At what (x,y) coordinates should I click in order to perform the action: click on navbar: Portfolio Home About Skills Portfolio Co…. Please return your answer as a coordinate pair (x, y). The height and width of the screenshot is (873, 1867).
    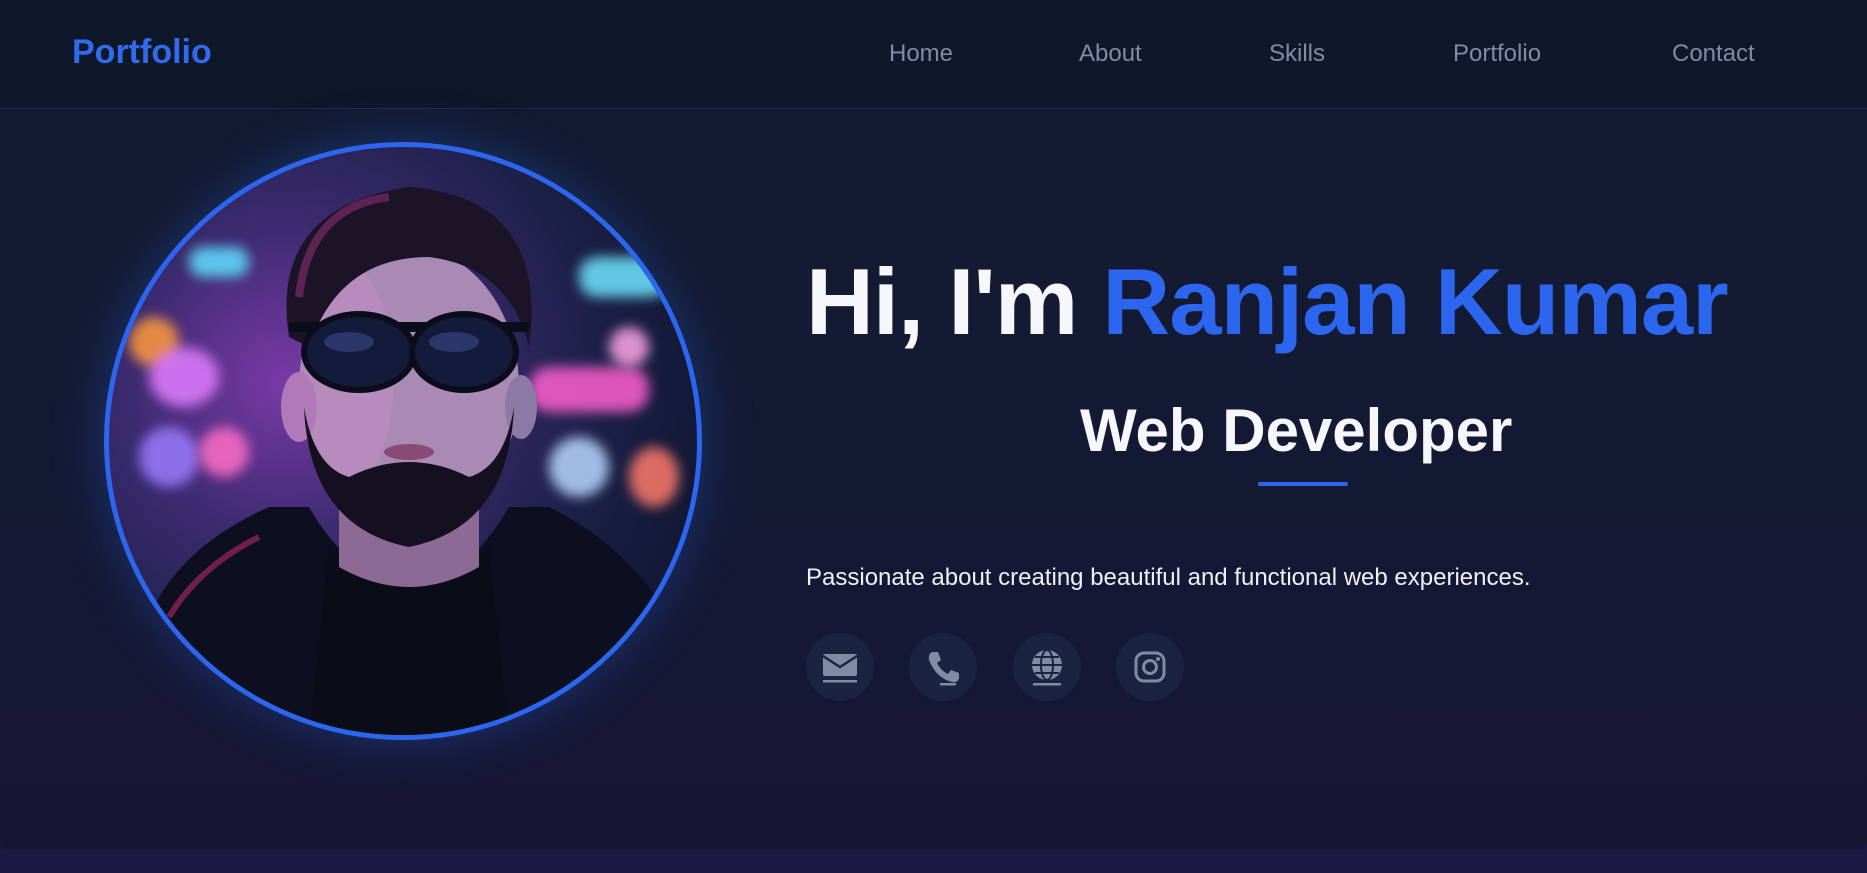
    Looking at the image, I should click on (933, 54).